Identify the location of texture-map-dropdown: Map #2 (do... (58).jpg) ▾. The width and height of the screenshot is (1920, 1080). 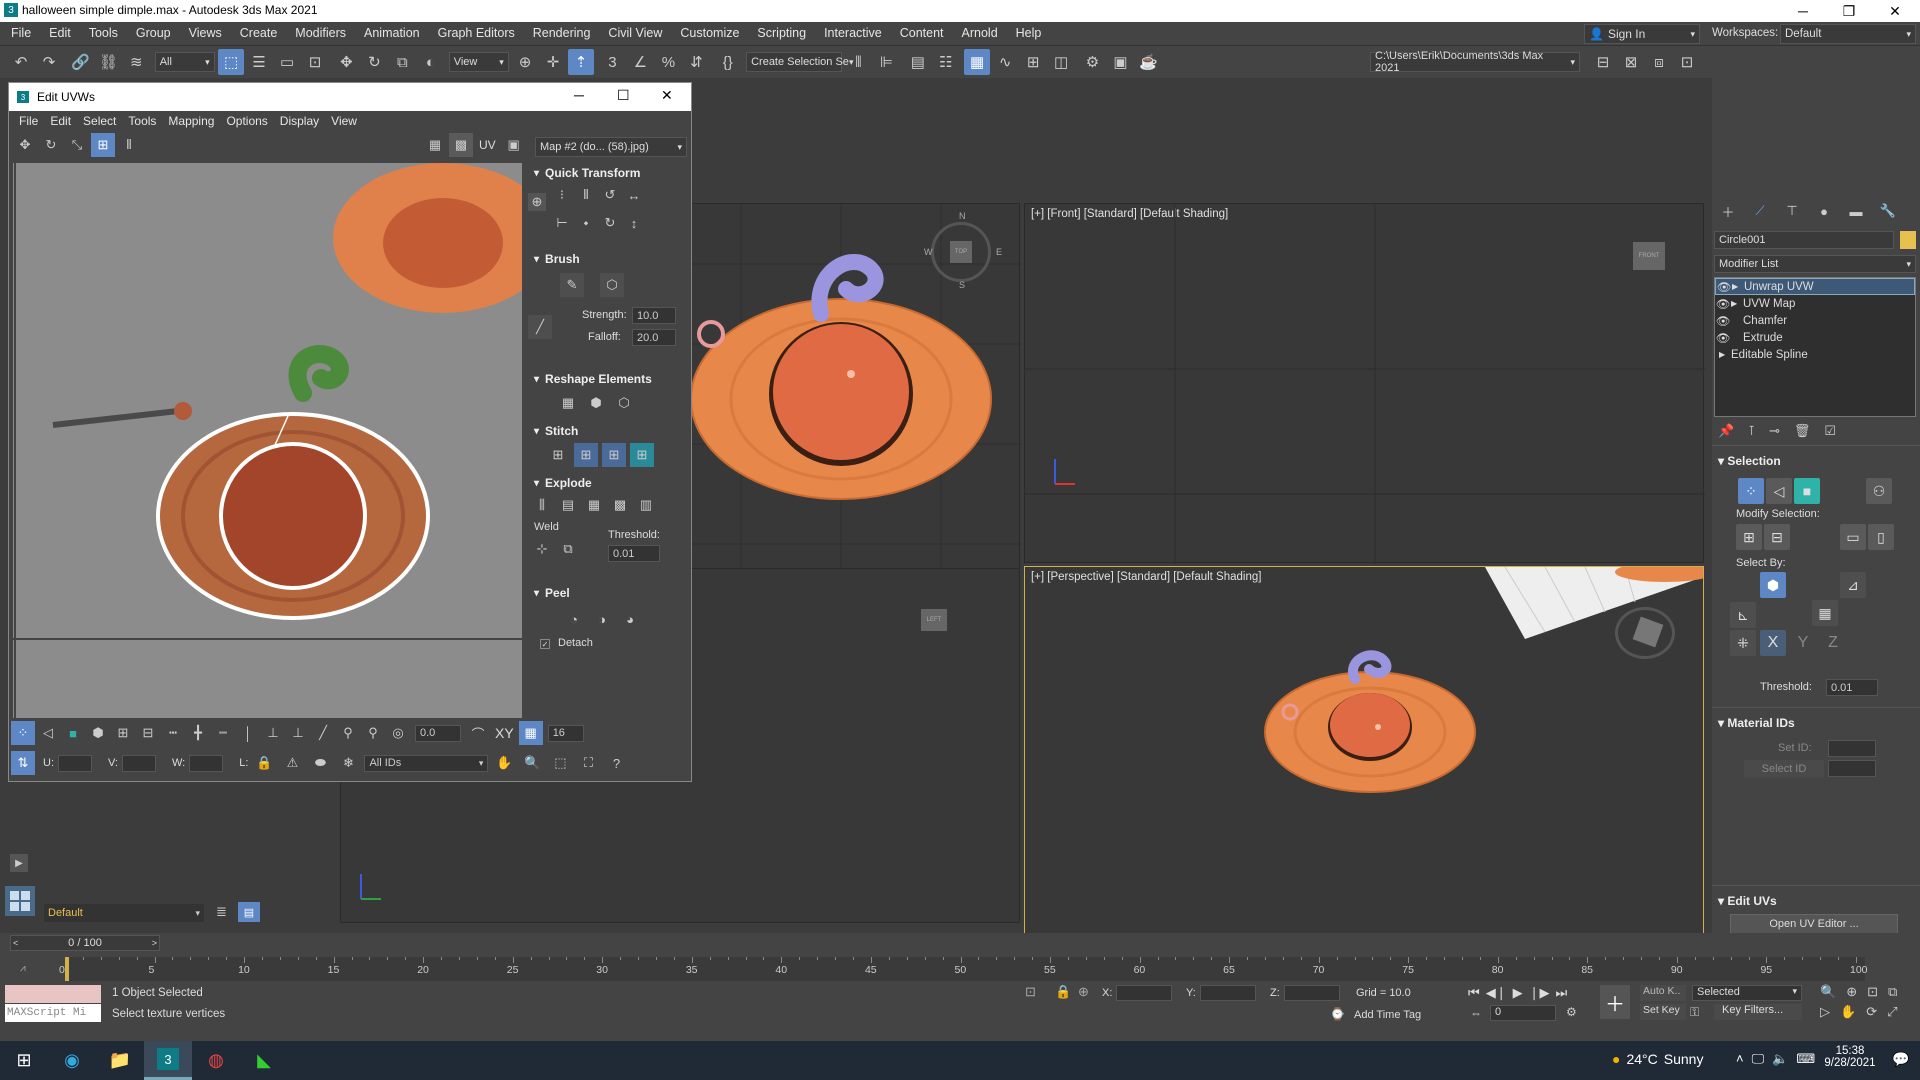
(611, 147).